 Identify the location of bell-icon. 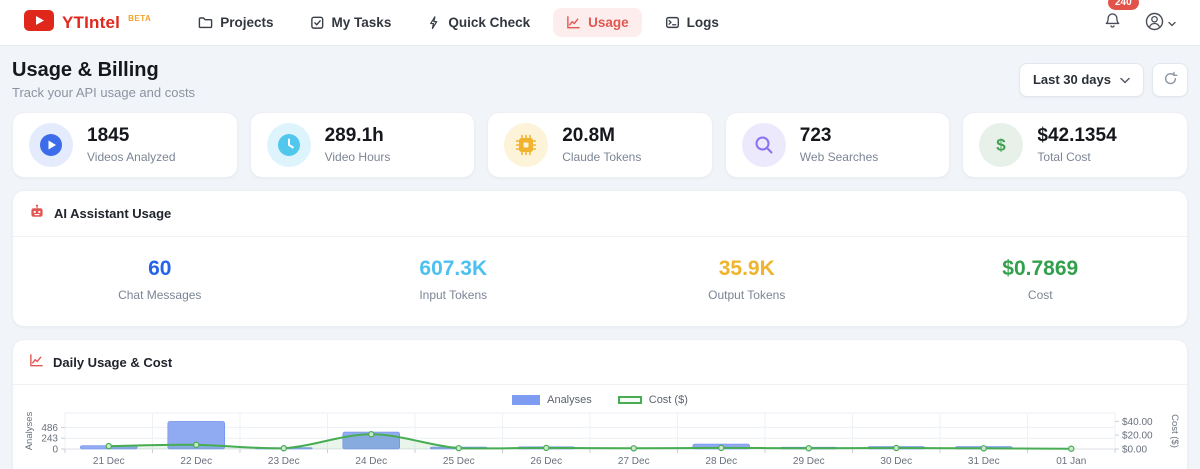
(1112, 23).